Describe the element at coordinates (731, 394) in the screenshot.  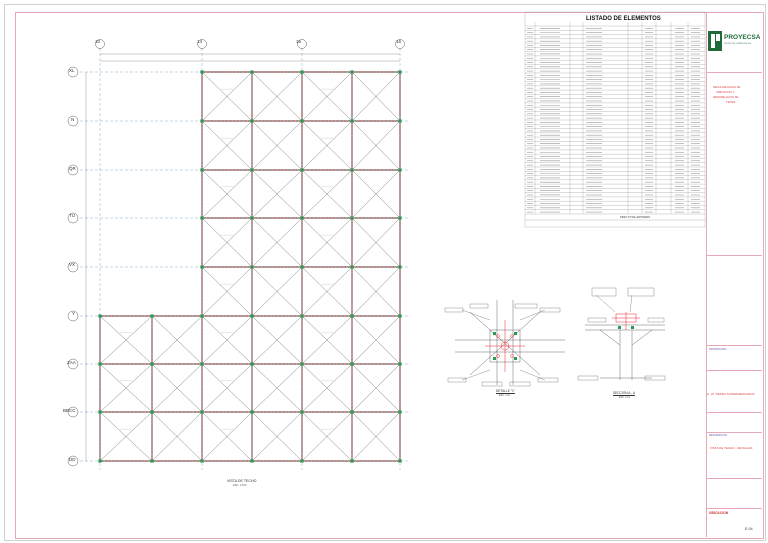
I see `client-name: H. W. TIENDA SUPERMERCADOS` at that location.